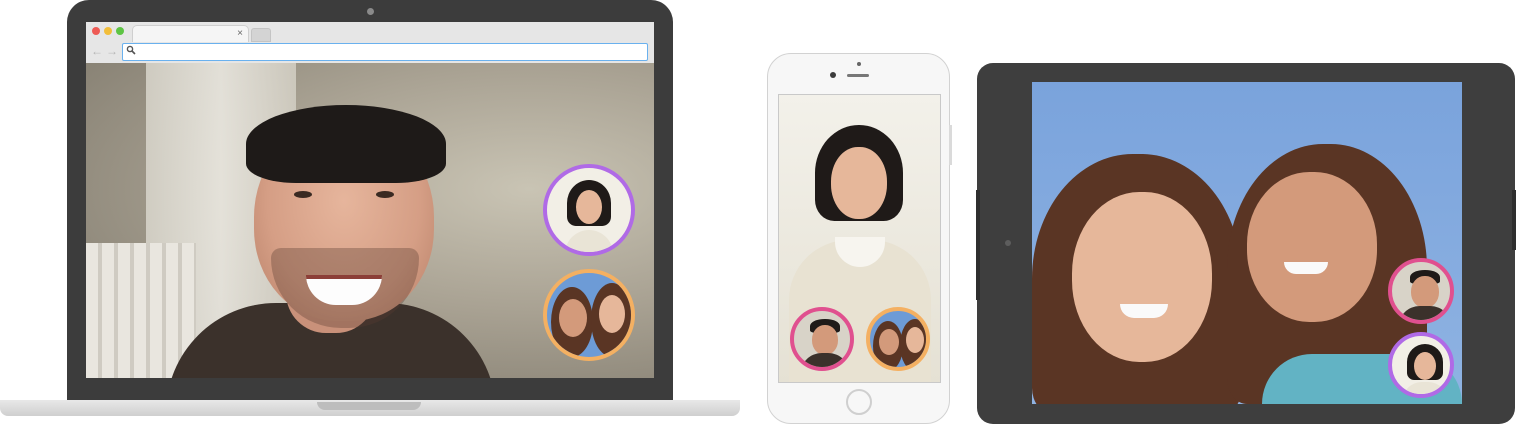  I want to click on tab-close-icon: ×, so click(240, 34).